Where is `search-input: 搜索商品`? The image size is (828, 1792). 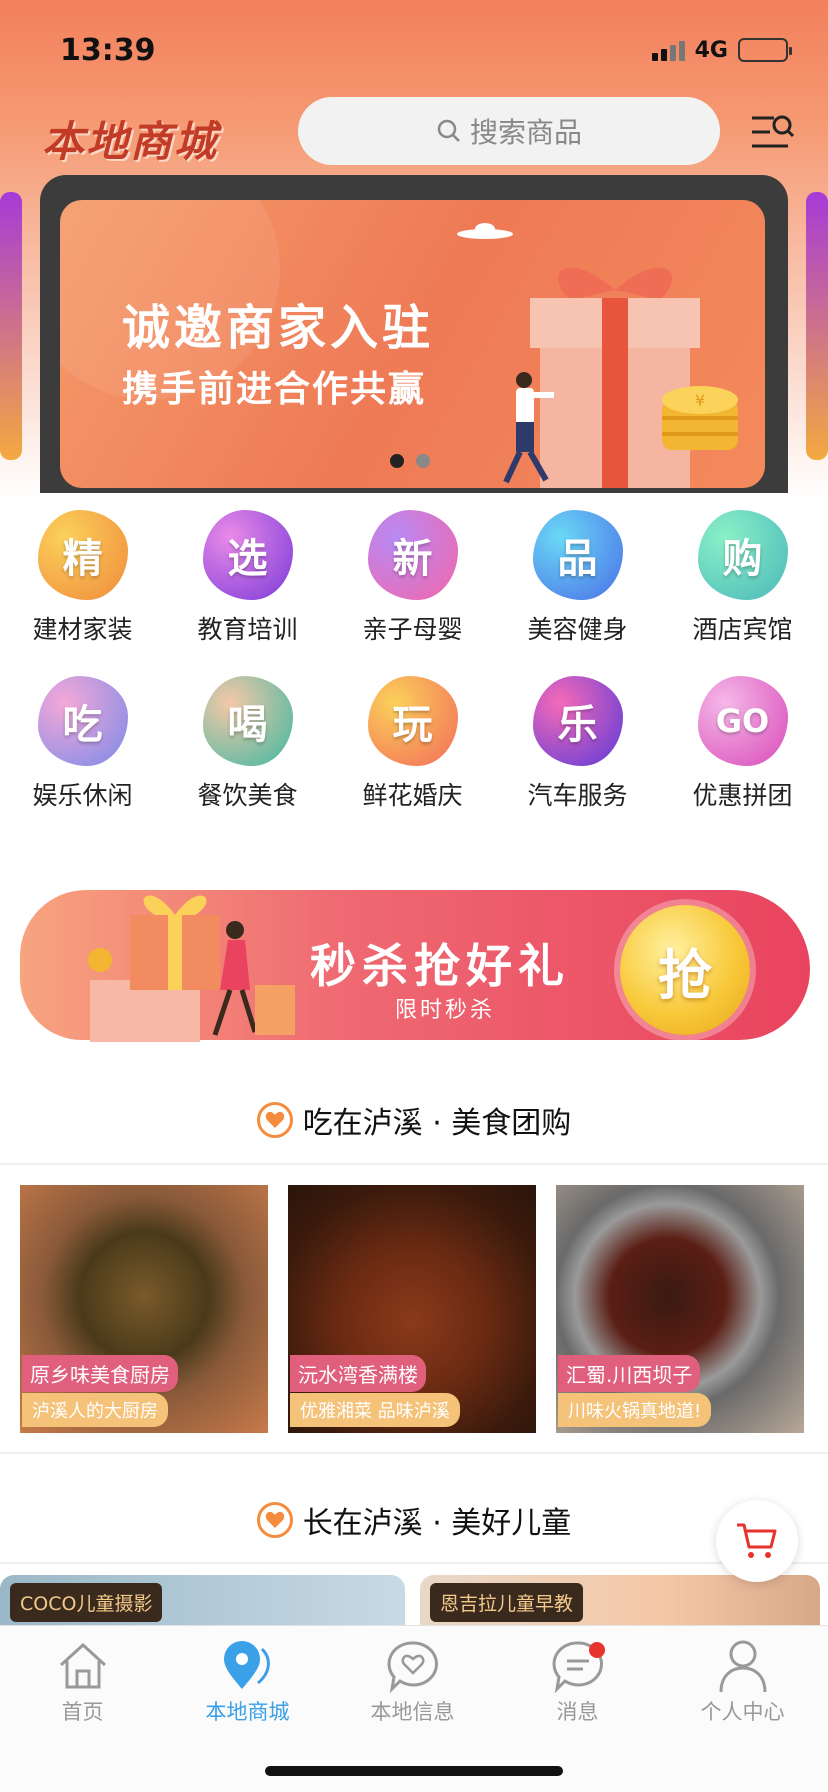
search-input: 搜索商品 is located at coordinates (509, 131).